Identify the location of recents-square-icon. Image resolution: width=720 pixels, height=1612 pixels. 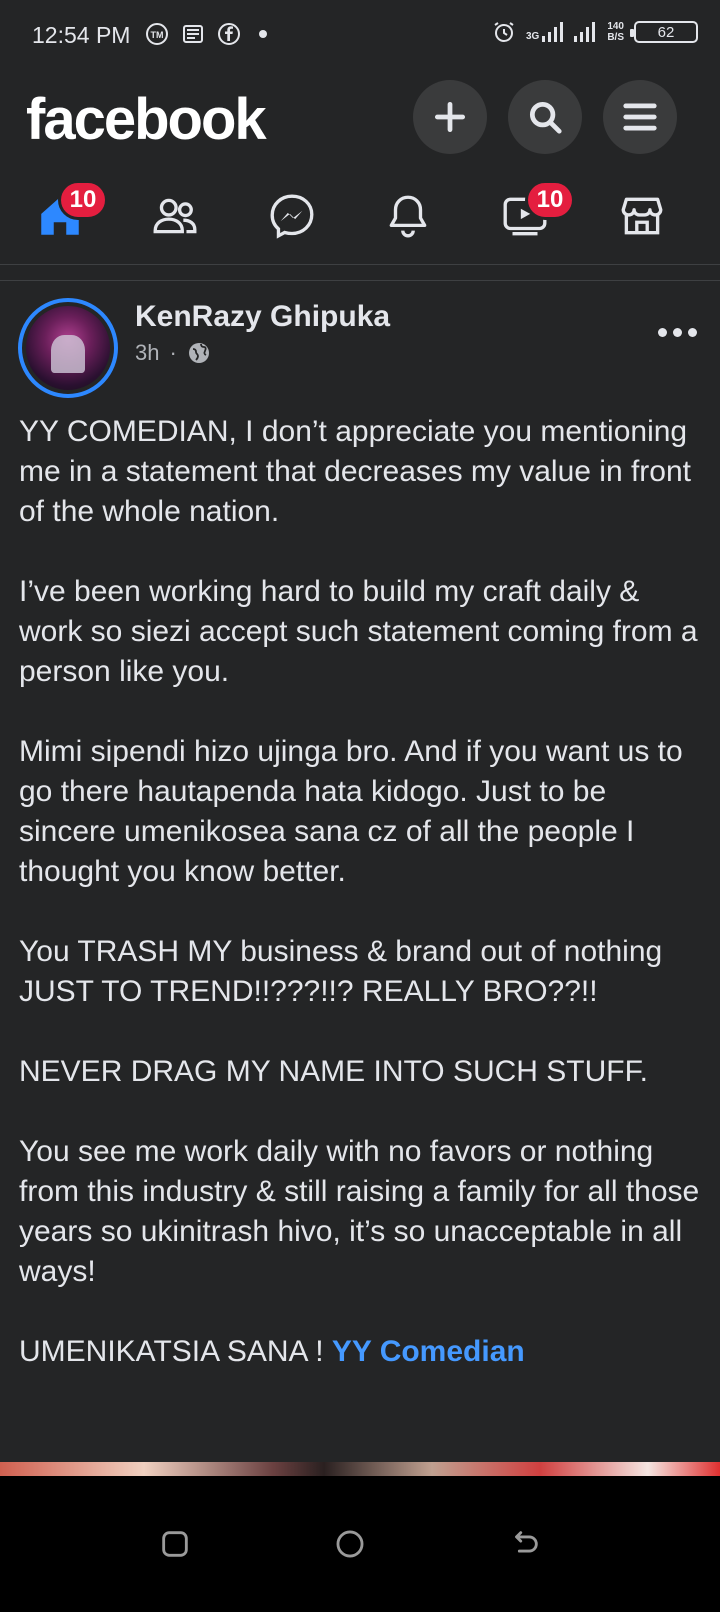
(175, 1544).